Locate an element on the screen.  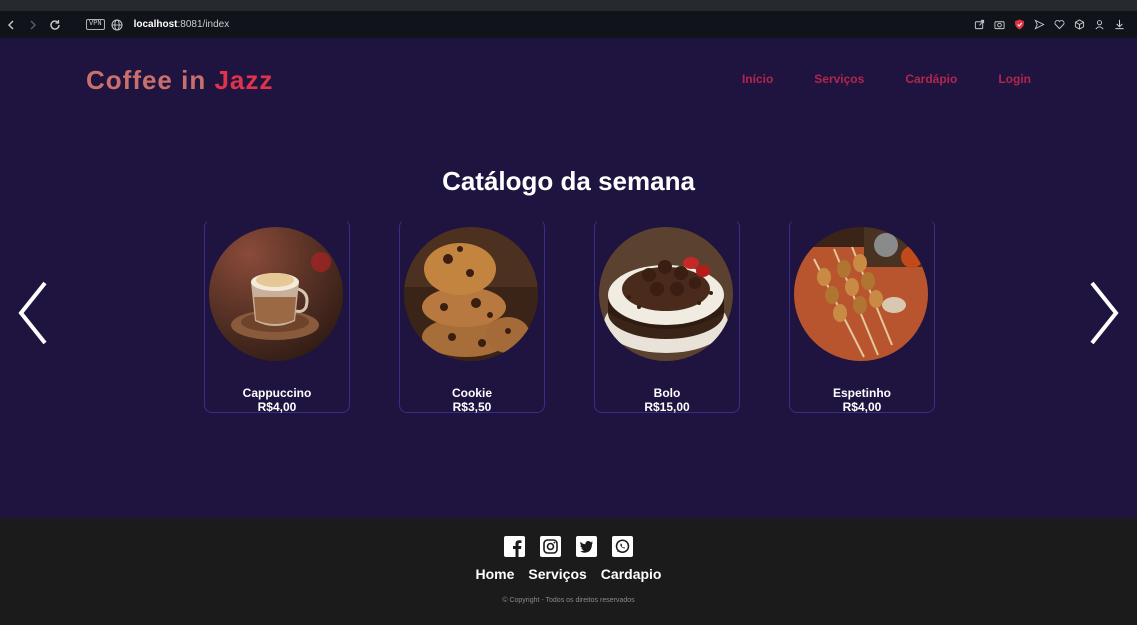
reload-button is located at coordinates (55, 25).